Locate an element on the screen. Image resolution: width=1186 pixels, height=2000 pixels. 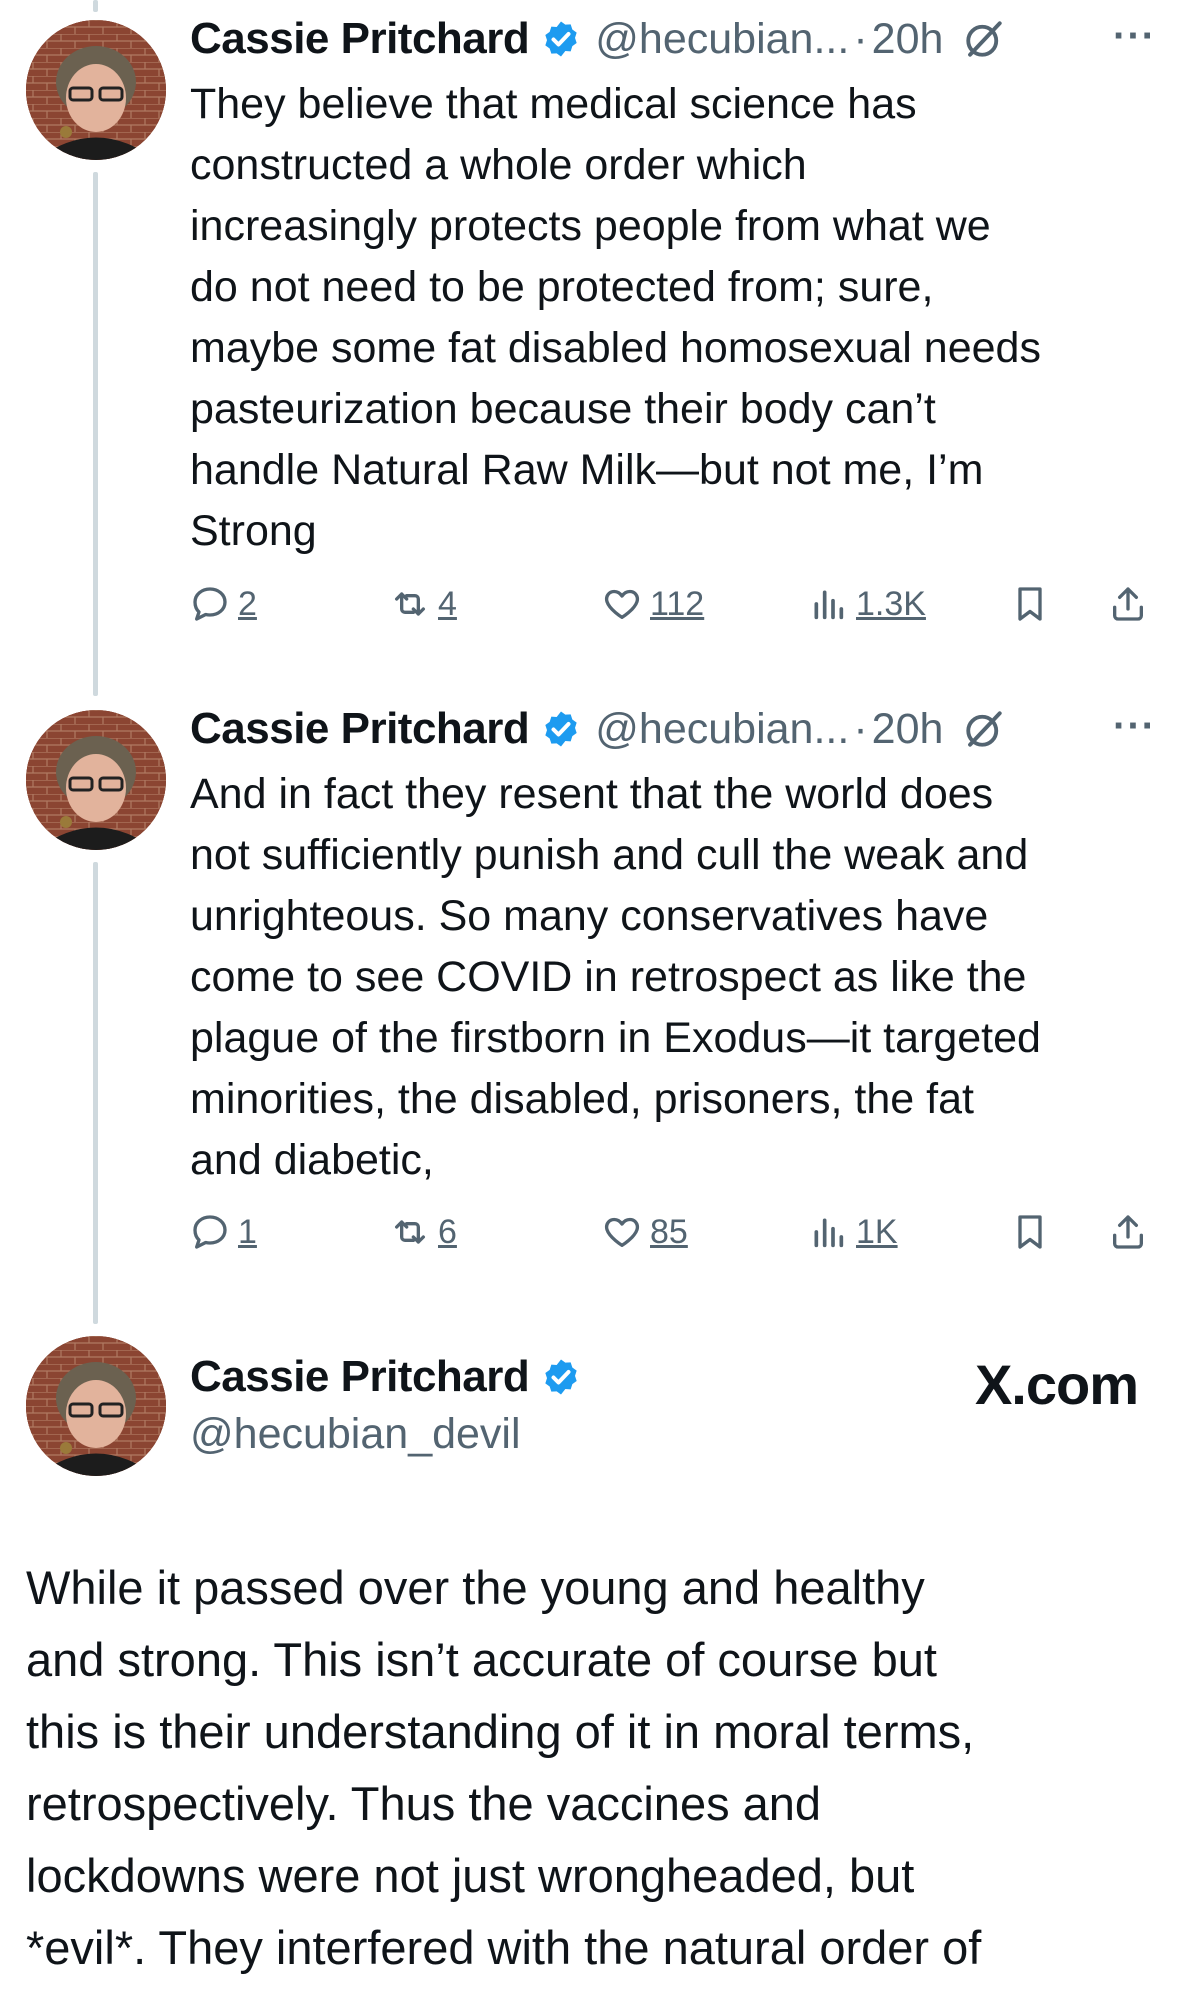
repost-count: 6 is located at coordinates (447, 1231).